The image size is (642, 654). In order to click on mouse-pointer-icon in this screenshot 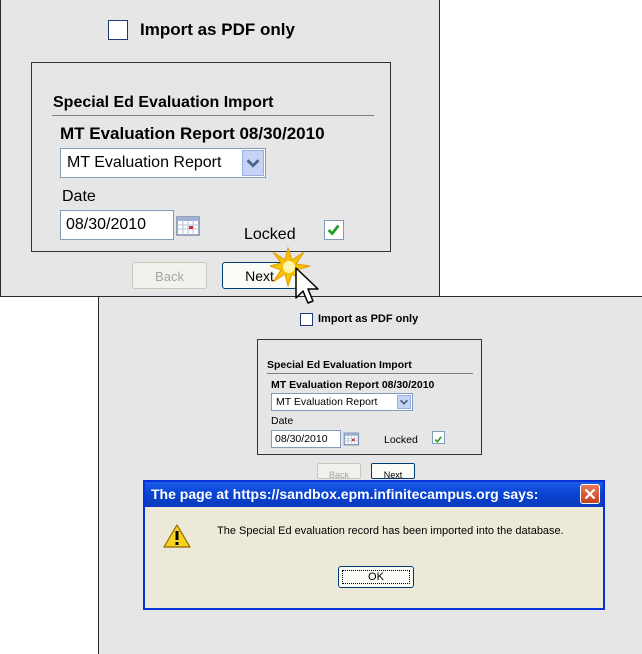, I will do `click(304, 276)`.